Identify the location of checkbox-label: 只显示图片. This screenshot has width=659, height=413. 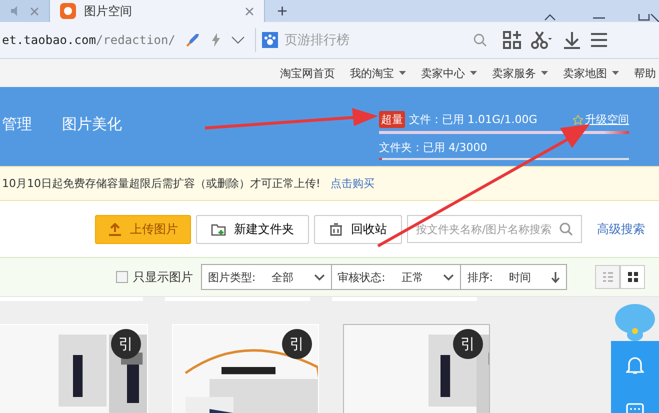
(162, 277).